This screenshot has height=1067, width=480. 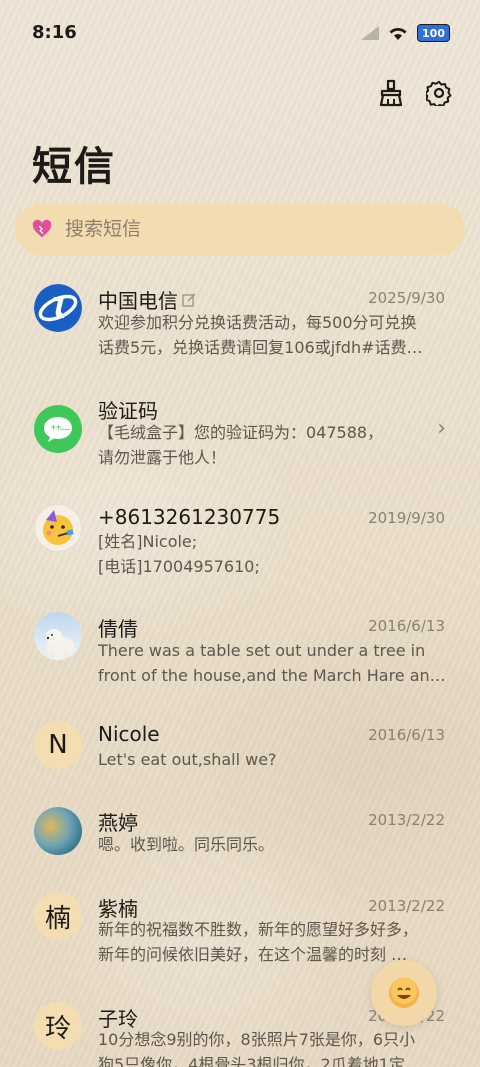 I want to click on settings-button, so click(x=439, y=93).